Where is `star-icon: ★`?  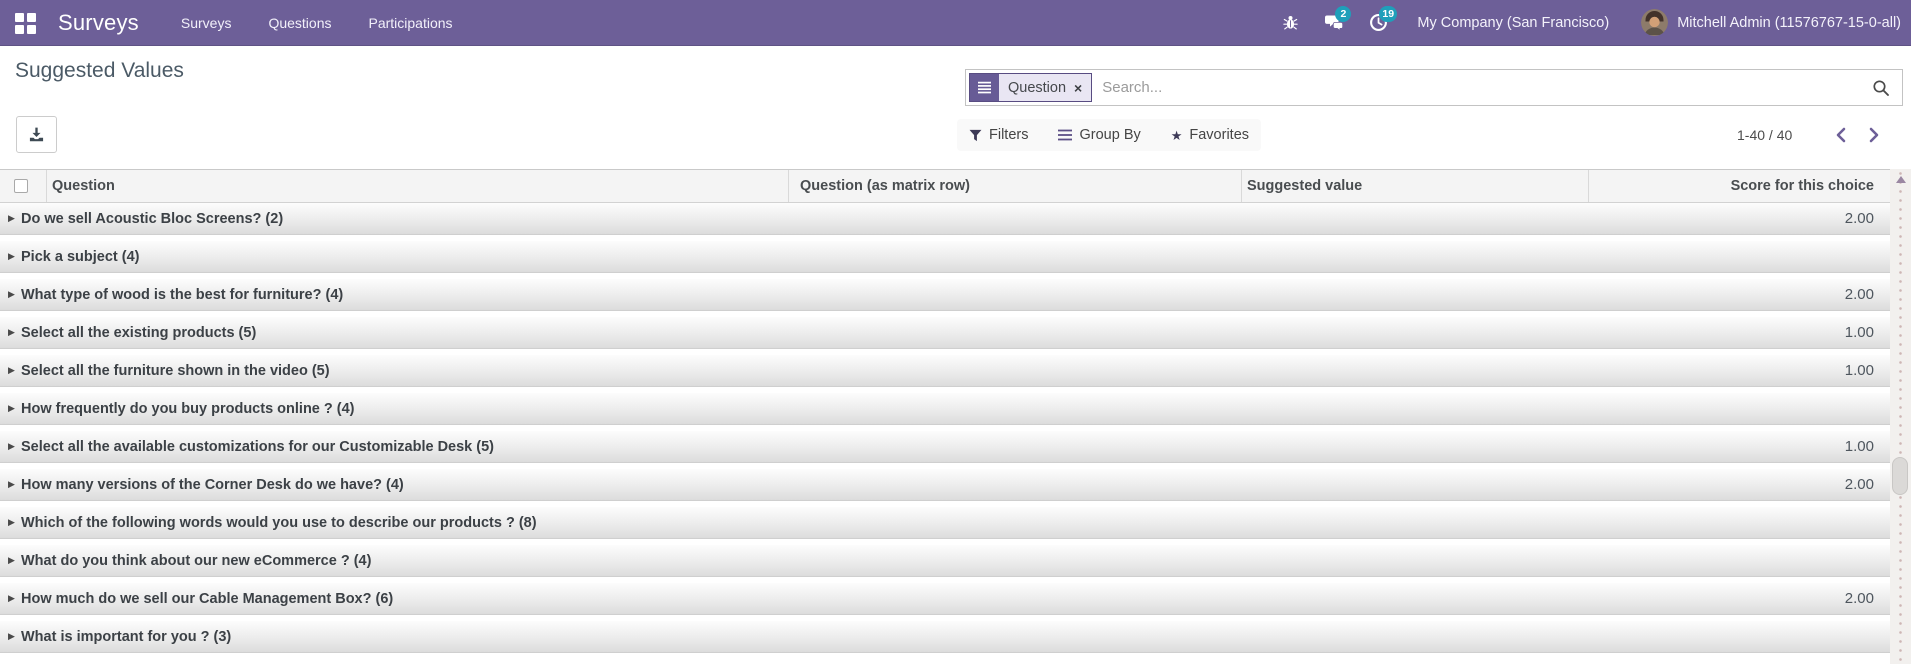
star-icon: ★ is located at coordinates (1176, 135).